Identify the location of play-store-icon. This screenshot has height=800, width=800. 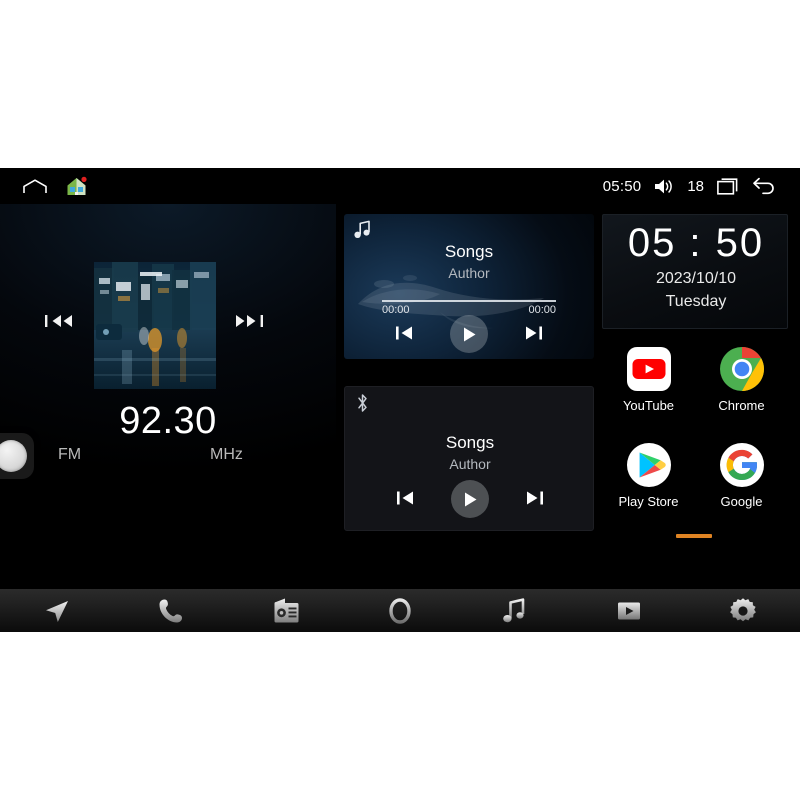
(649, 465).